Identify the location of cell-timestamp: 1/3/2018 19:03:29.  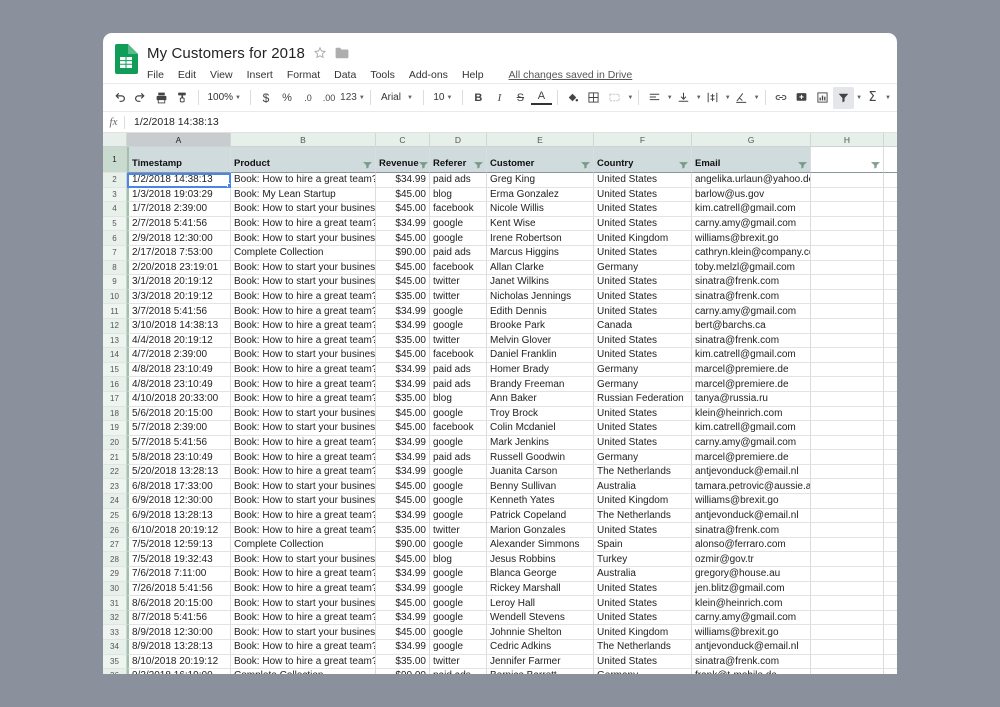
(179, 195).